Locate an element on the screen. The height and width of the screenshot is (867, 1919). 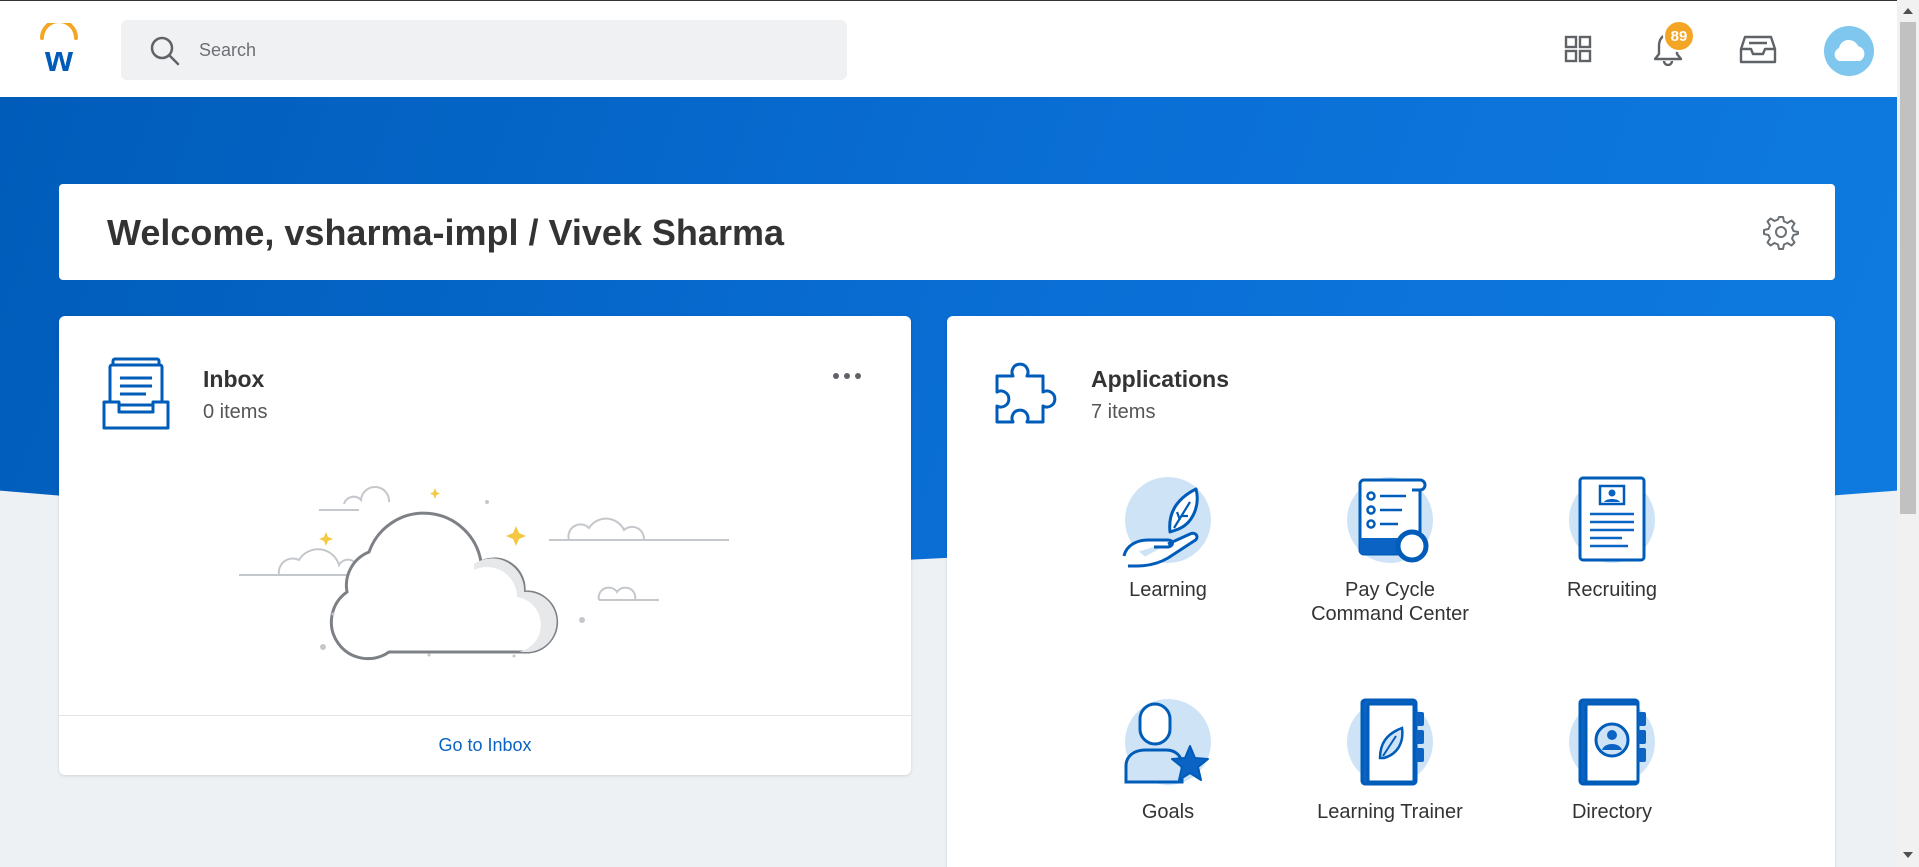
empty-cloud-illustration is located at coordinates (484, 573).